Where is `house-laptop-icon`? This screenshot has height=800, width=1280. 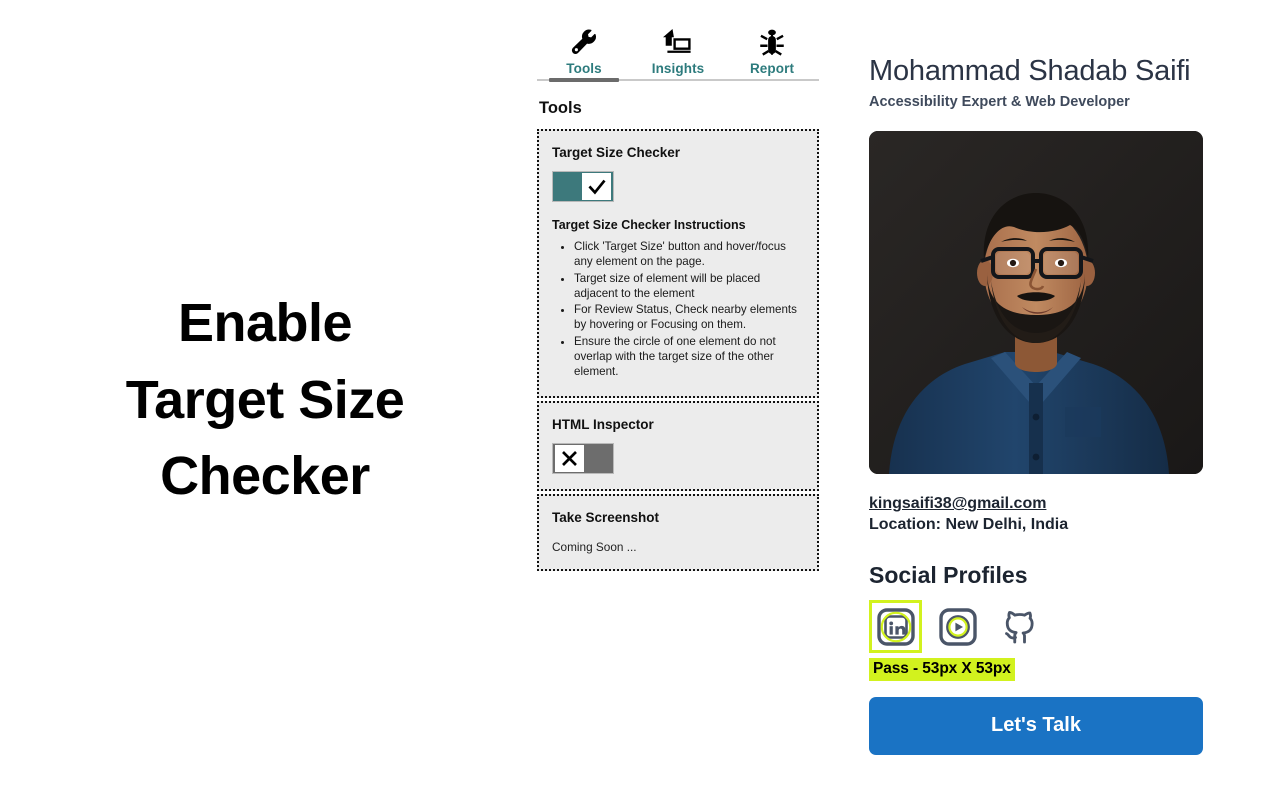 house-laptop-icon is located at coordinates (678, 41).